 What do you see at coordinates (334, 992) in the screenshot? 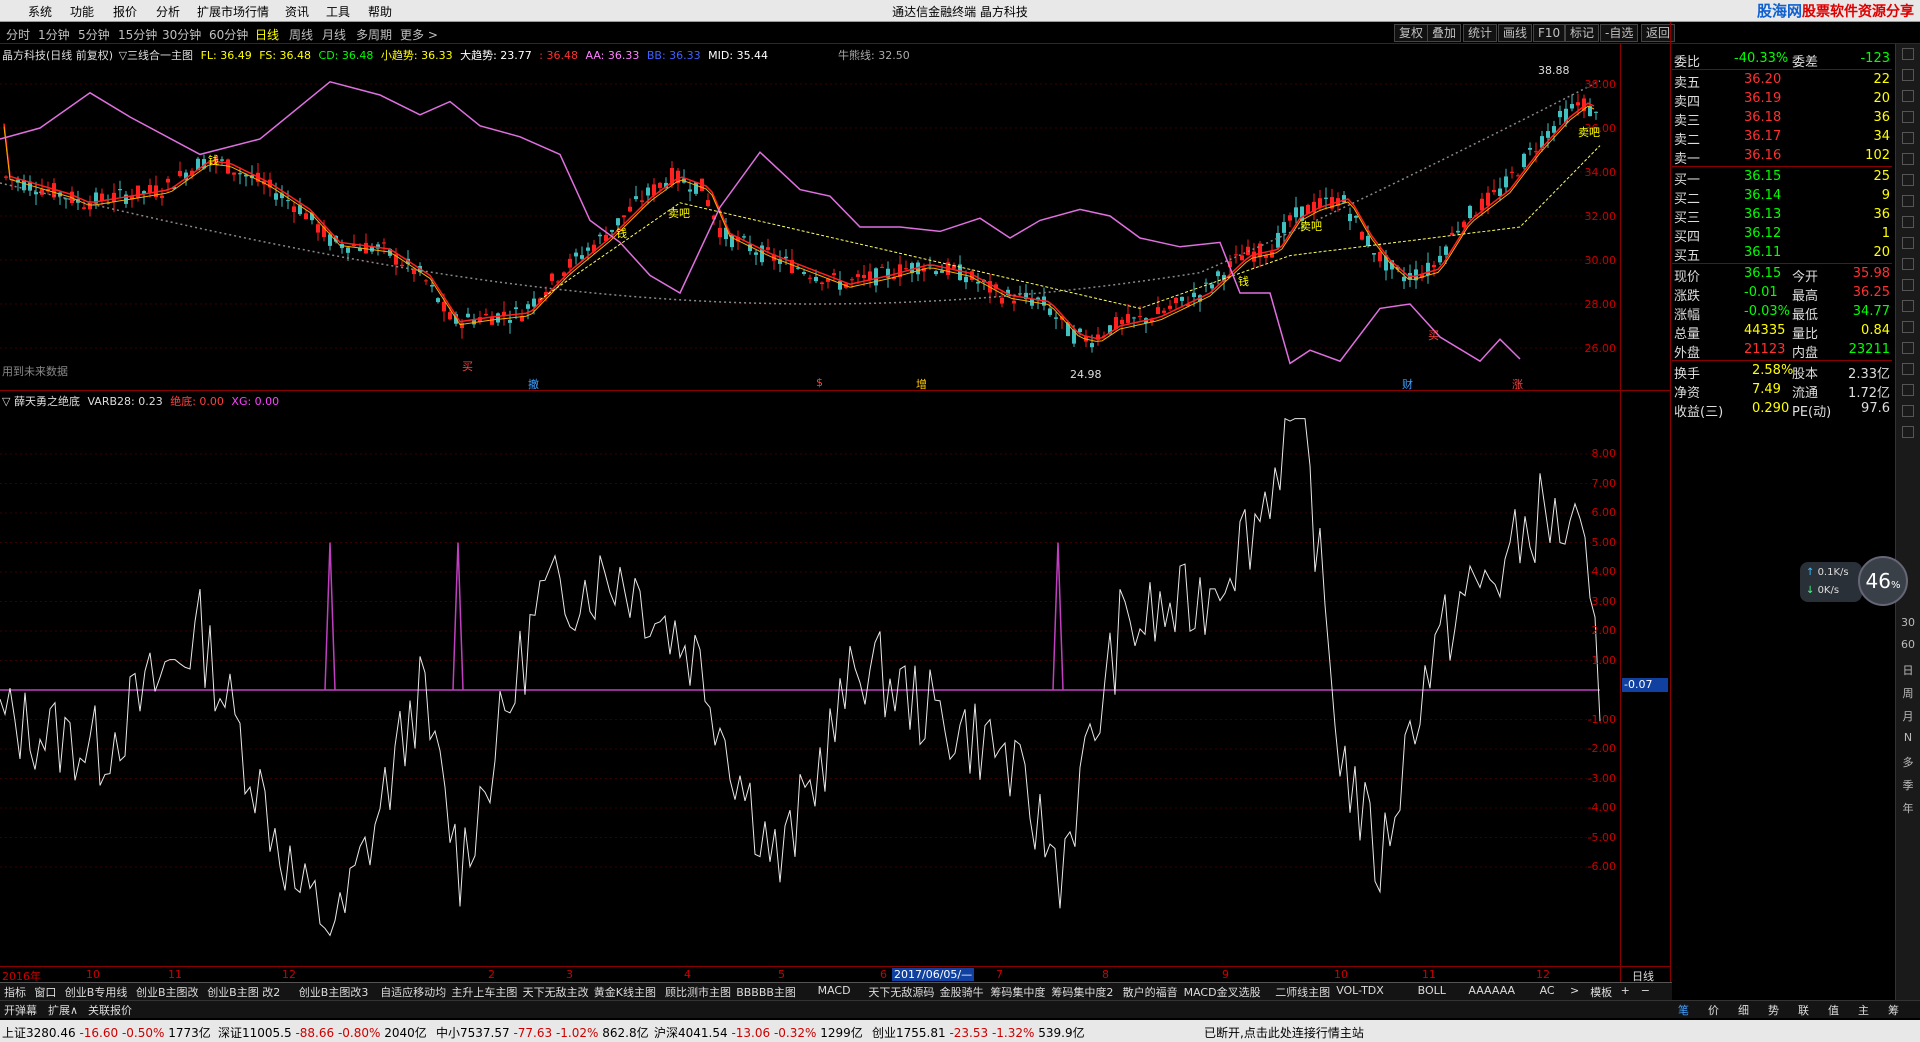
I see `indicator-tab: 创业B主图改3` at bounding box center [334, 992].